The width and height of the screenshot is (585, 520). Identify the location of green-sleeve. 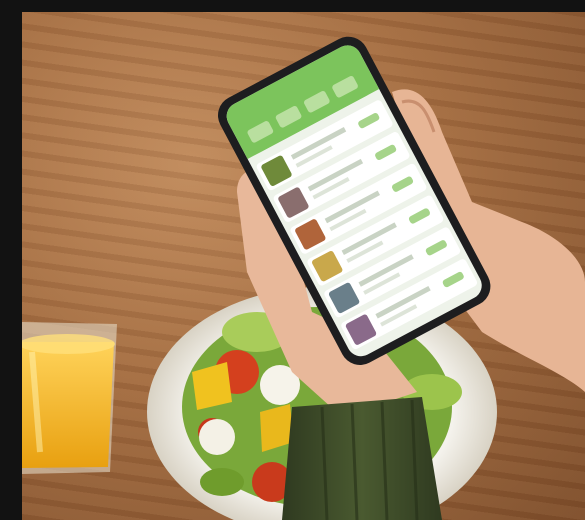
(362, 458).